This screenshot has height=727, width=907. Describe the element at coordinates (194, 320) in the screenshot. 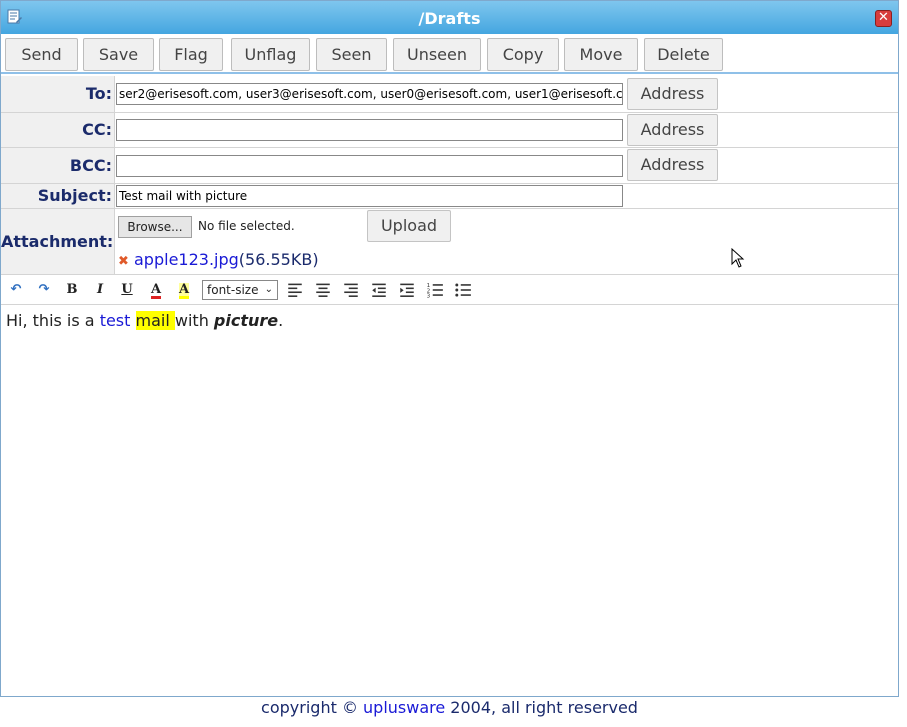

I see `body-text-with: with` at that location.